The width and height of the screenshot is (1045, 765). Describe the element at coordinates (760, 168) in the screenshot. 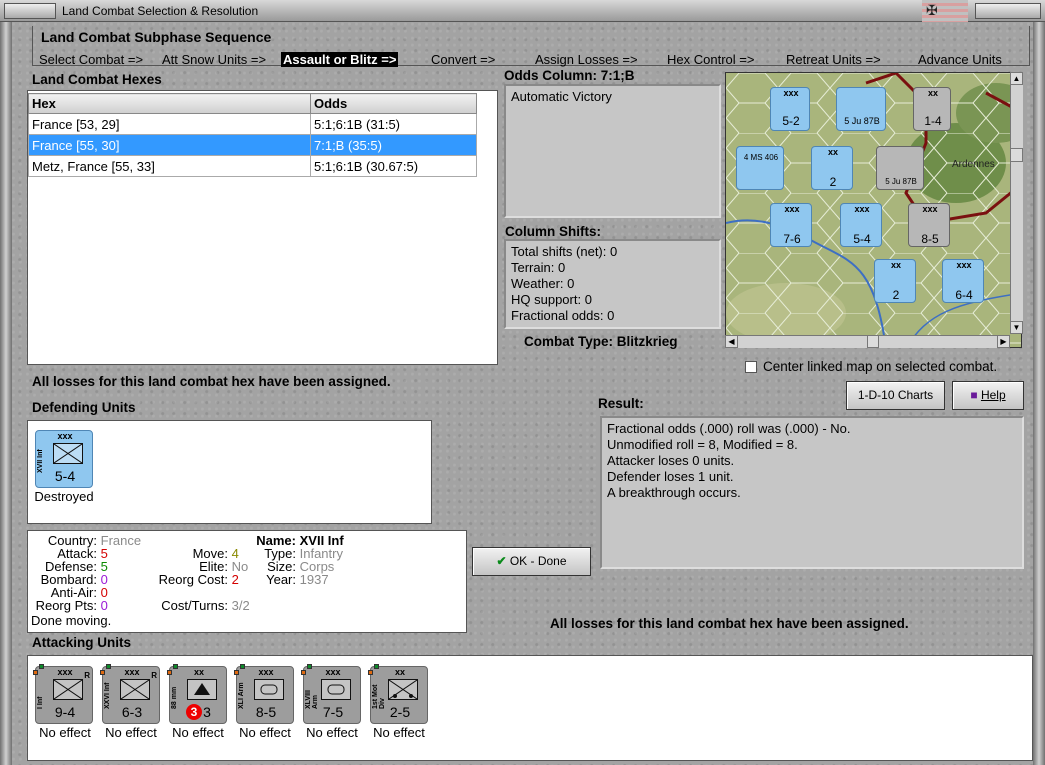

I see `map-air-counter: 4 MS 406` at that location.